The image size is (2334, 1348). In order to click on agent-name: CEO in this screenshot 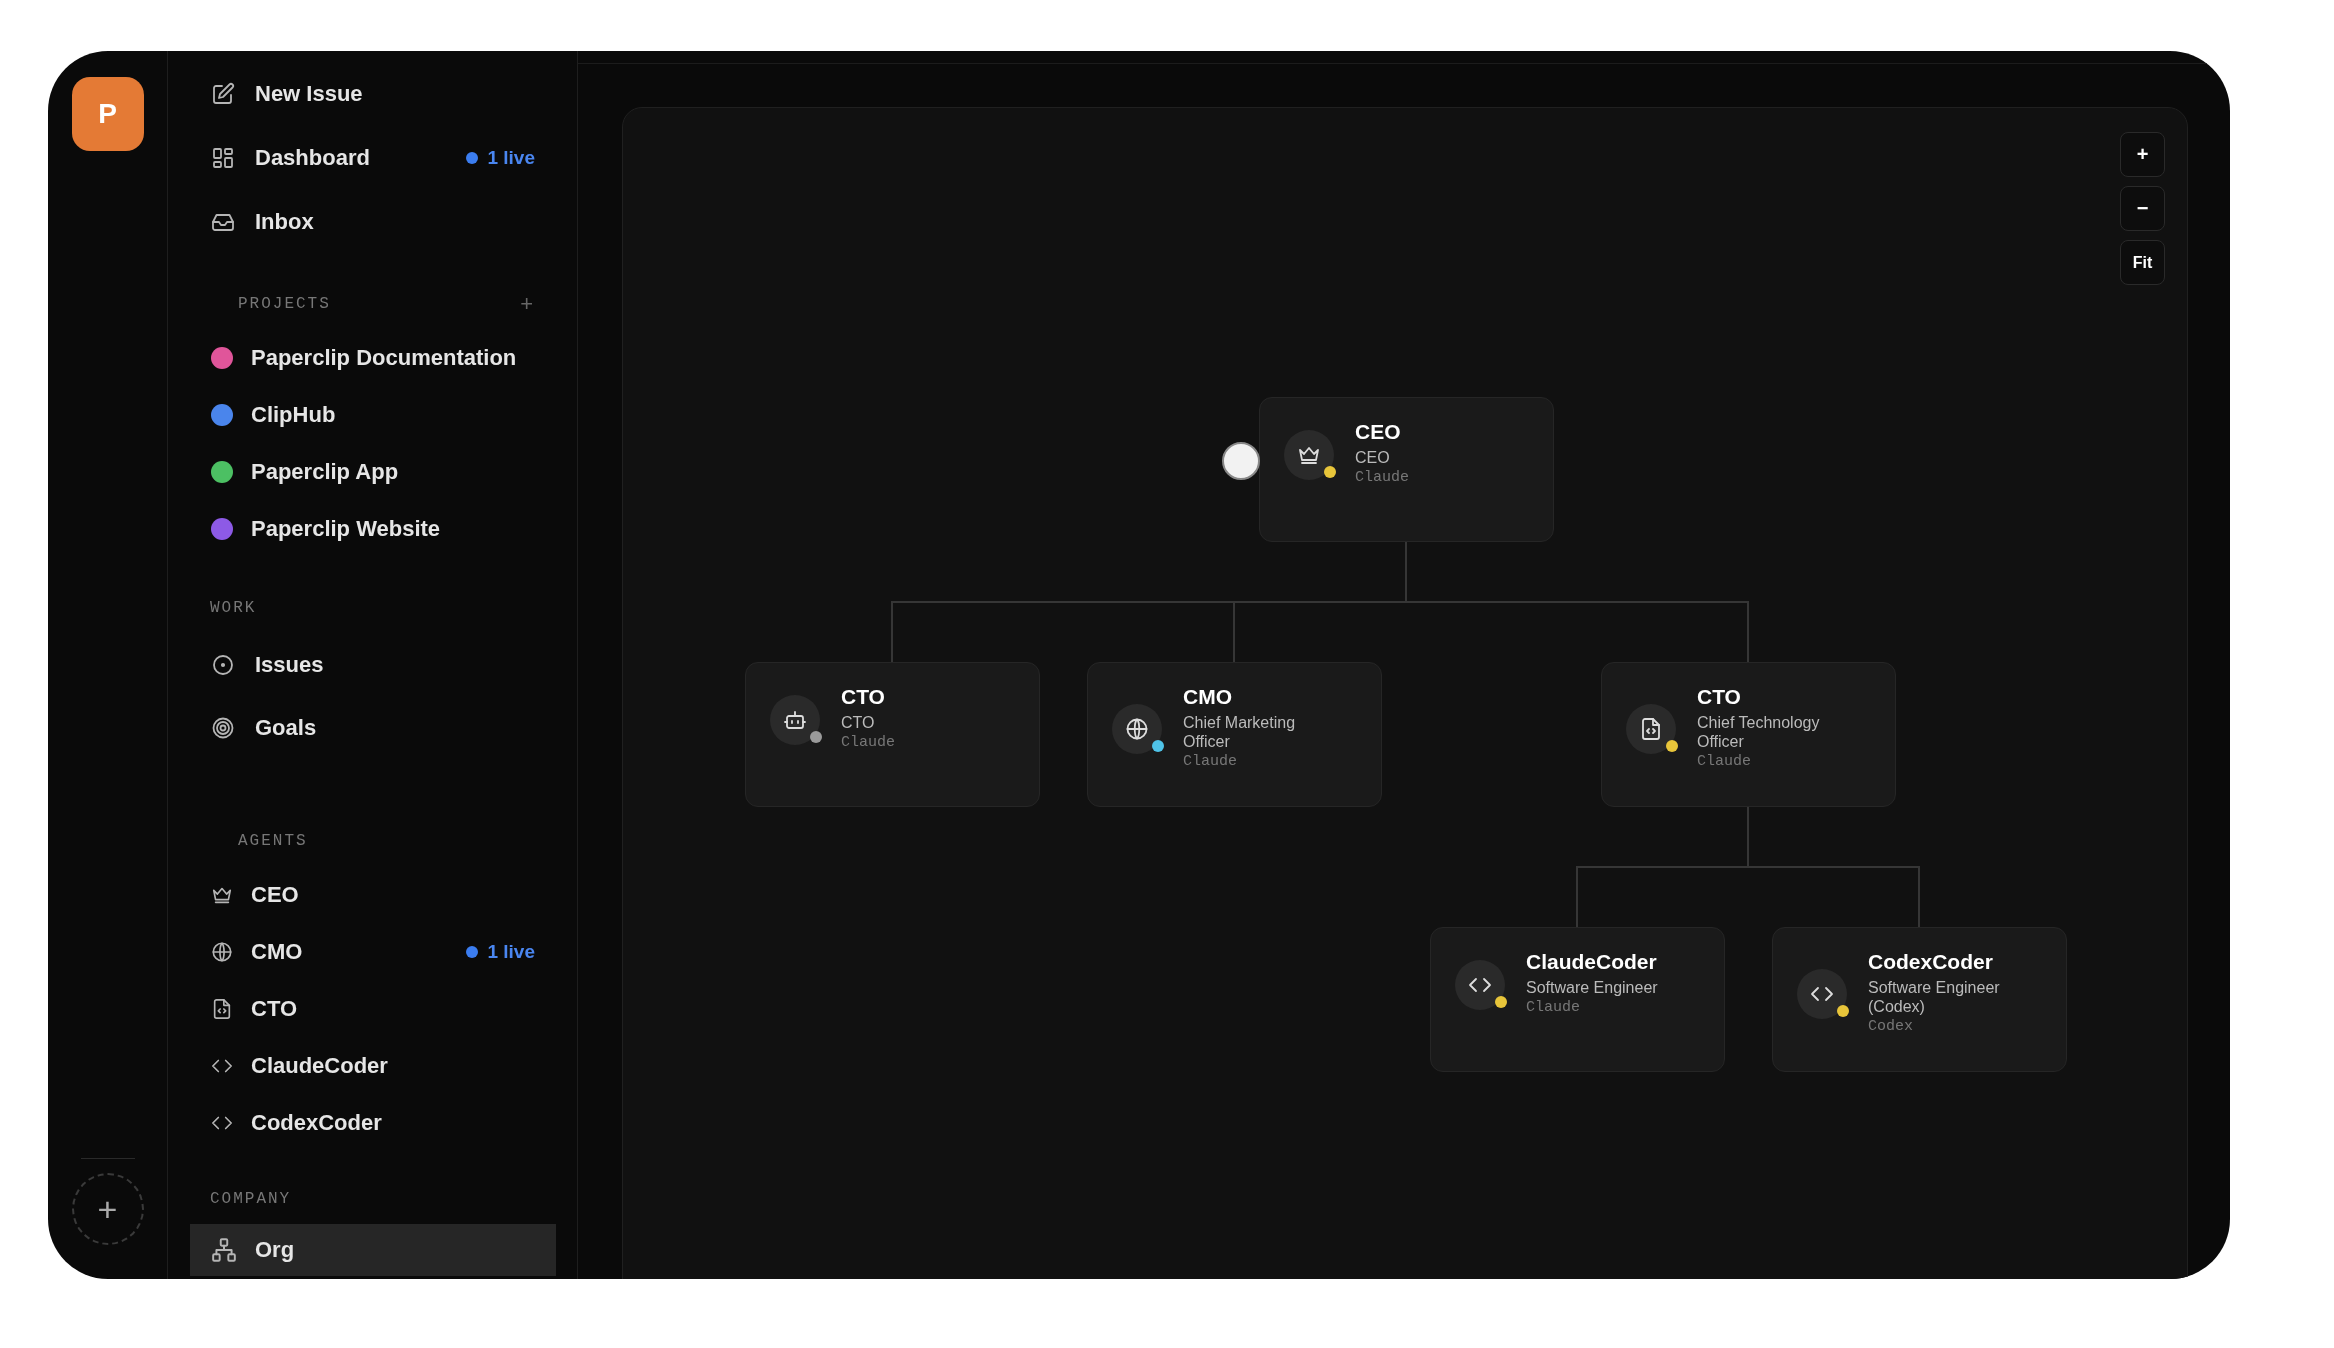, I will do `click(1378, 432)`.